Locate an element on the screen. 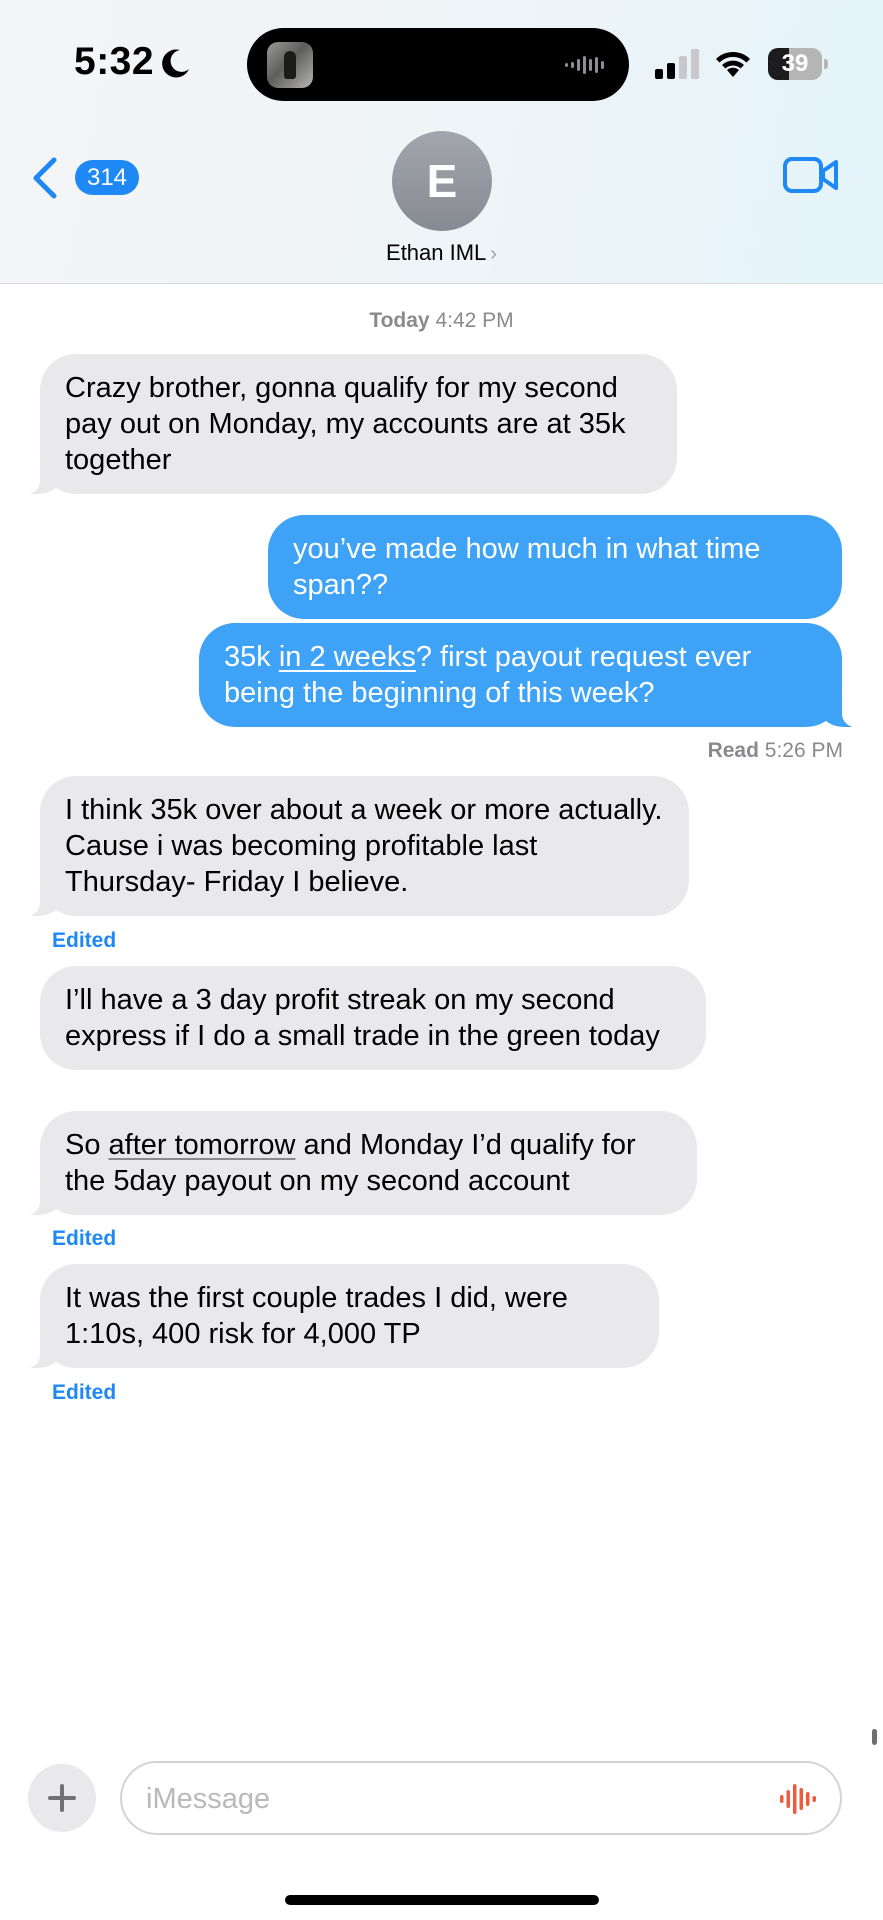  date-link: after tomorrow is located at coordinates (202, 1145).